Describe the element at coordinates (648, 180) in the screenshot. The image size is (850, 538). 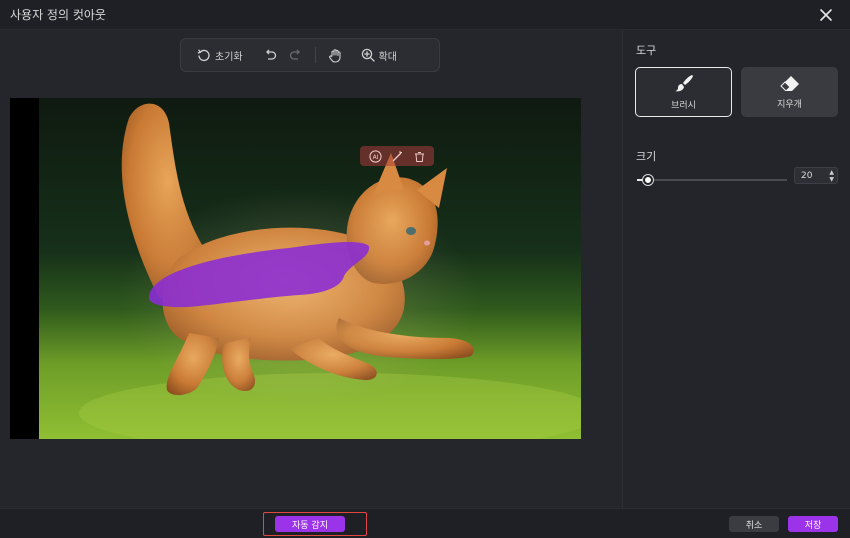
I see `slider-thumb` at that location.